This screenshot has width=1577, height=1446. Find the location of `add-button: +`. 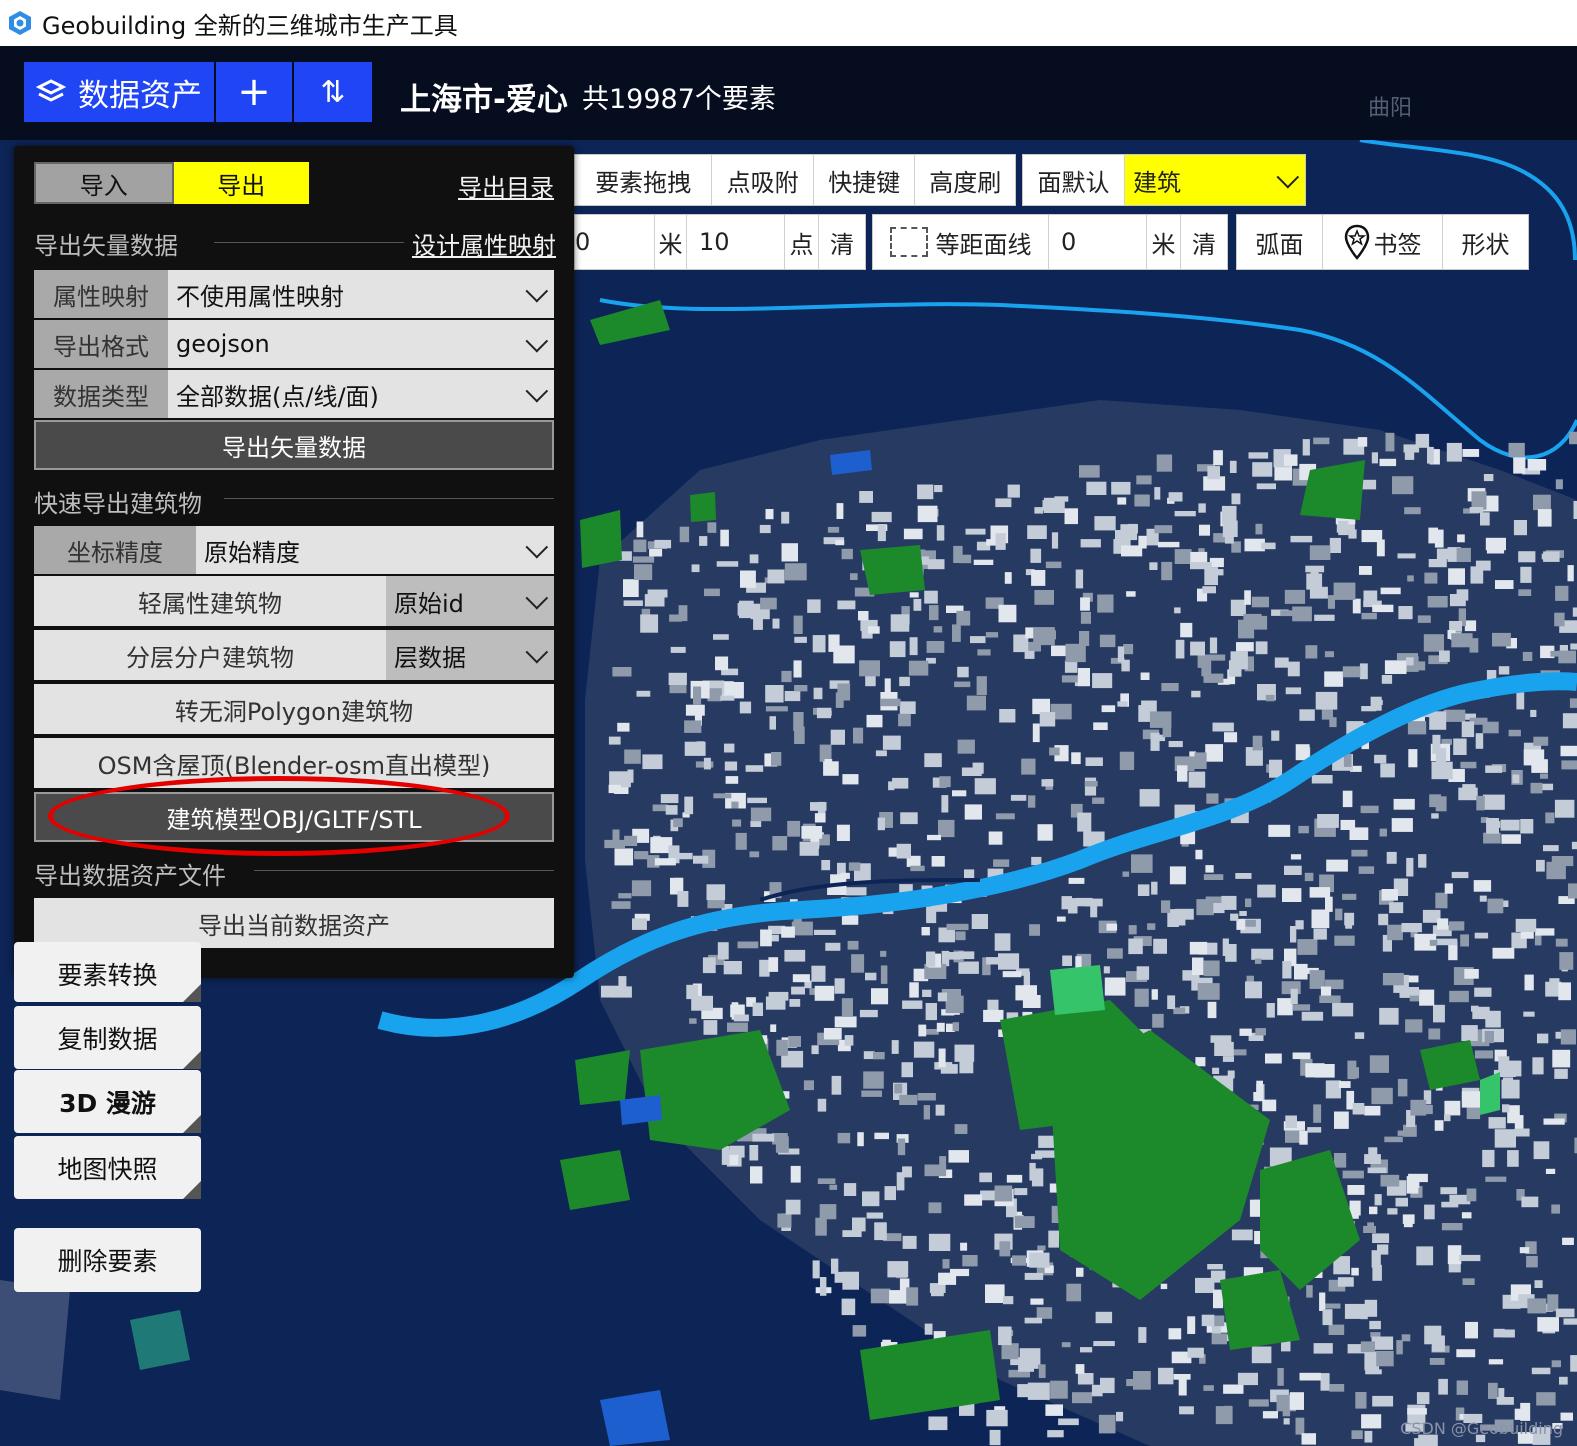

add-button: + is located at coordinates (254, 92).